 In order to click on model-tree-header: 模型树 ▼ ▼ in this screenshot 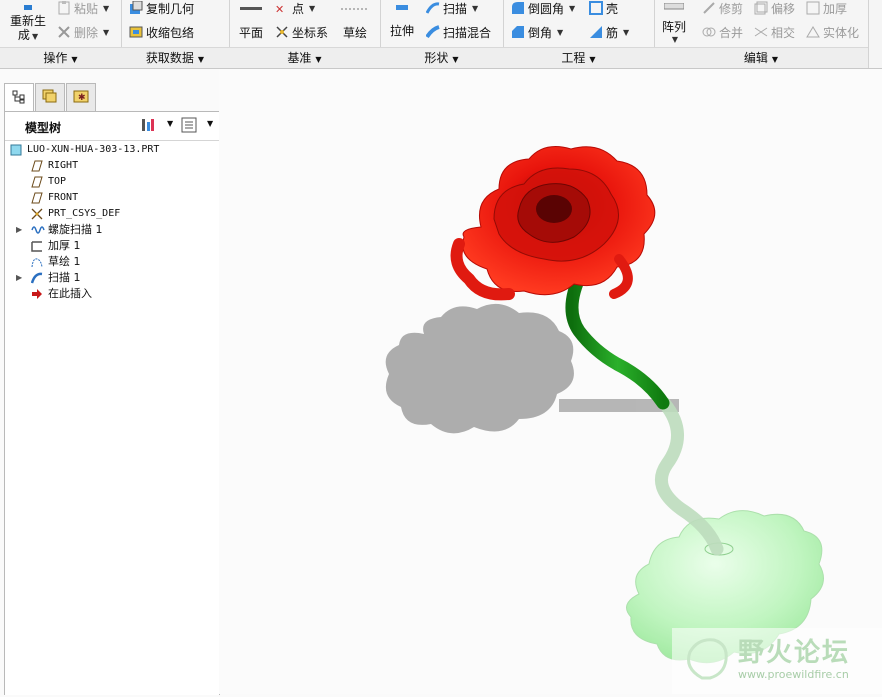, I will do `click(112, 126)`.